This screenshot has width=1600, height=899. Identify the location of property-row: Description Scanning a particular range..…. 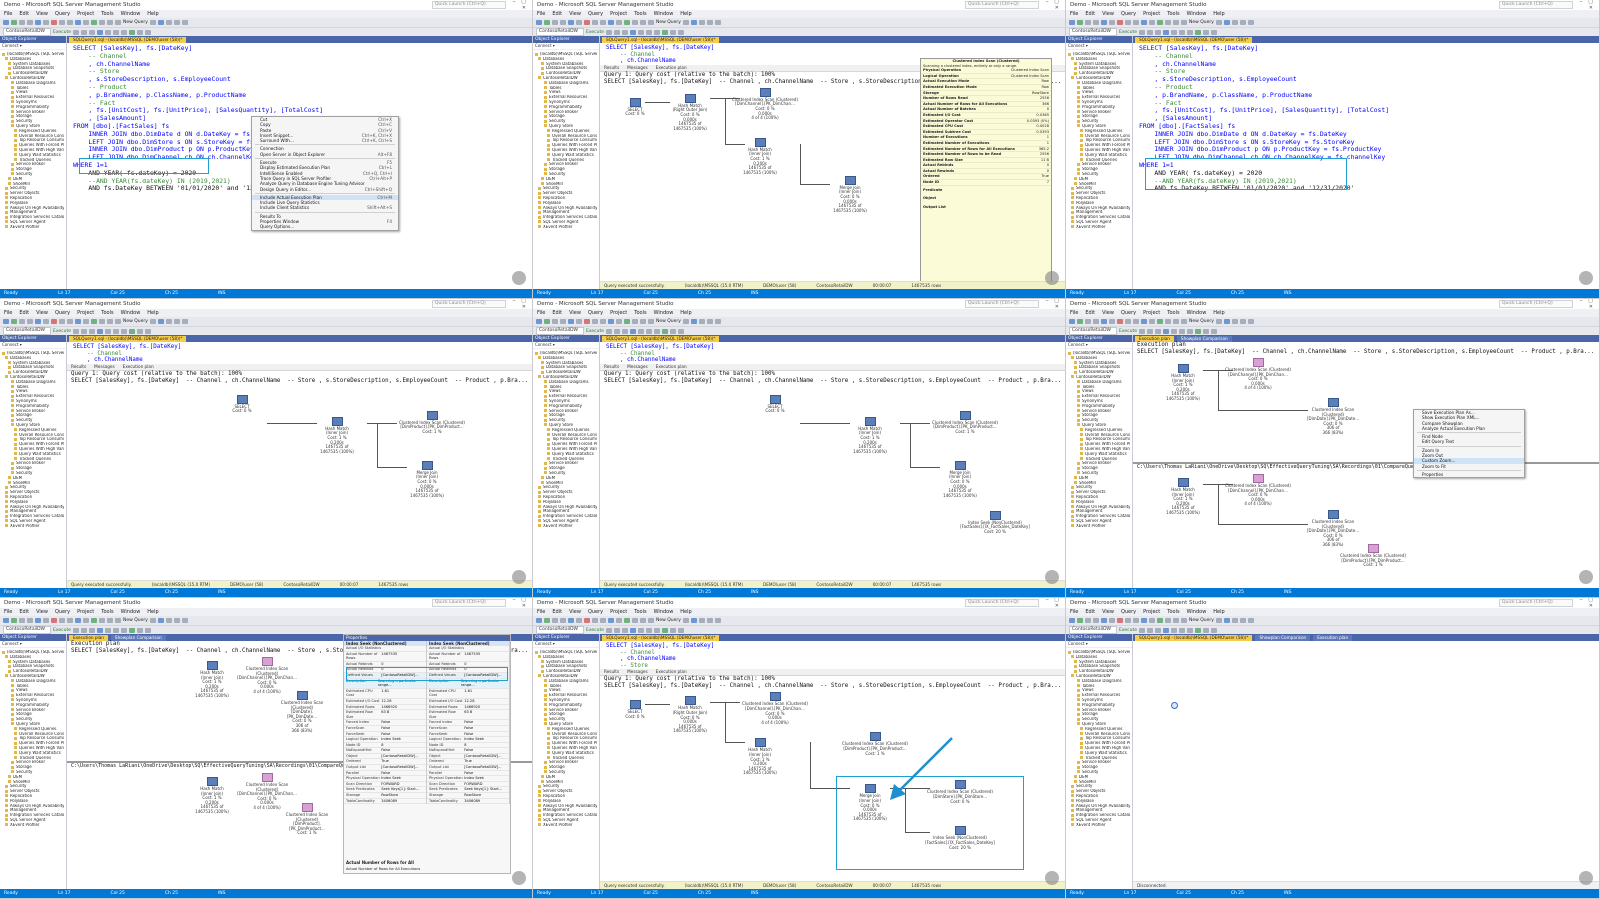
(468, 683).